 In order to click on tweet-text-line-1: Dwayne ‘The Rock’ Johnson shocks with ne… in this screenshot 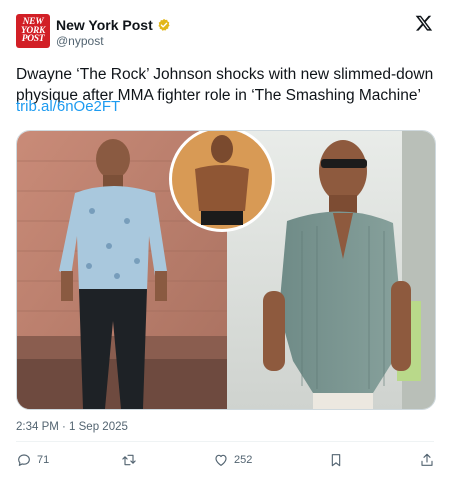, I will do `click(225, 74)`.